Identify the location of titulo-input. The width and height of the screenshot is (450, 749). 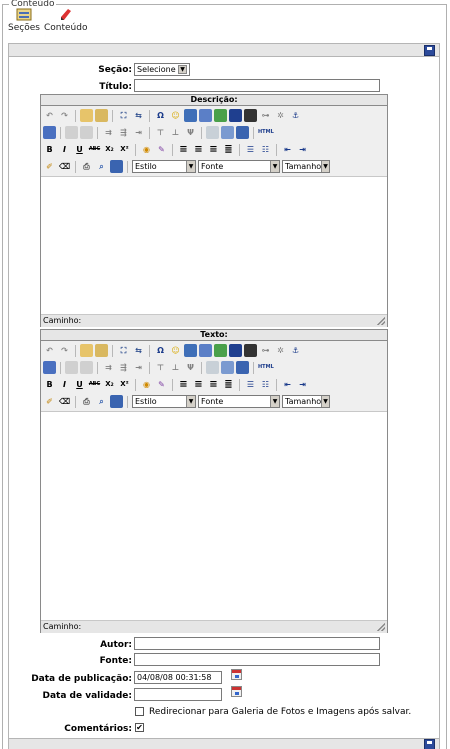
(257, 85).